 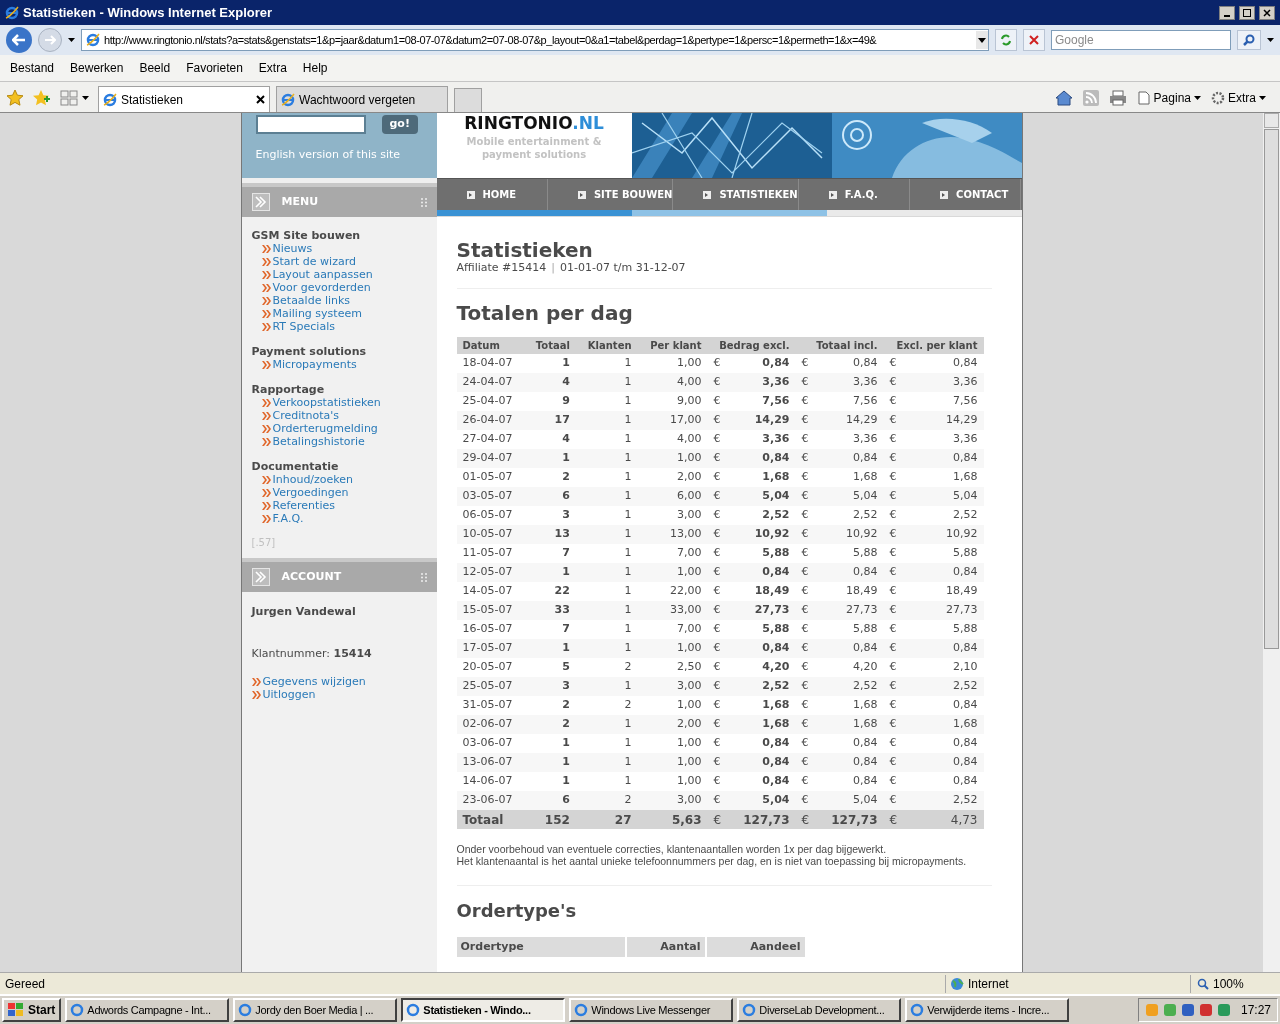 I want to click on menu-item: Help, so click(x=315, y=68).